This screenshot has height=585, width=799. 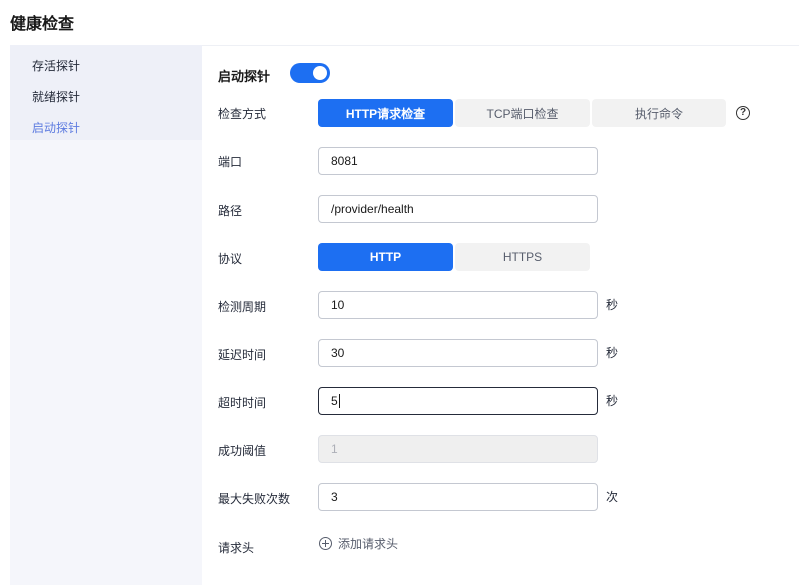 What do you see at coordinates (320, 73) in the screenshot?
I see `toggle-knob` at bounding box center [320, 73].